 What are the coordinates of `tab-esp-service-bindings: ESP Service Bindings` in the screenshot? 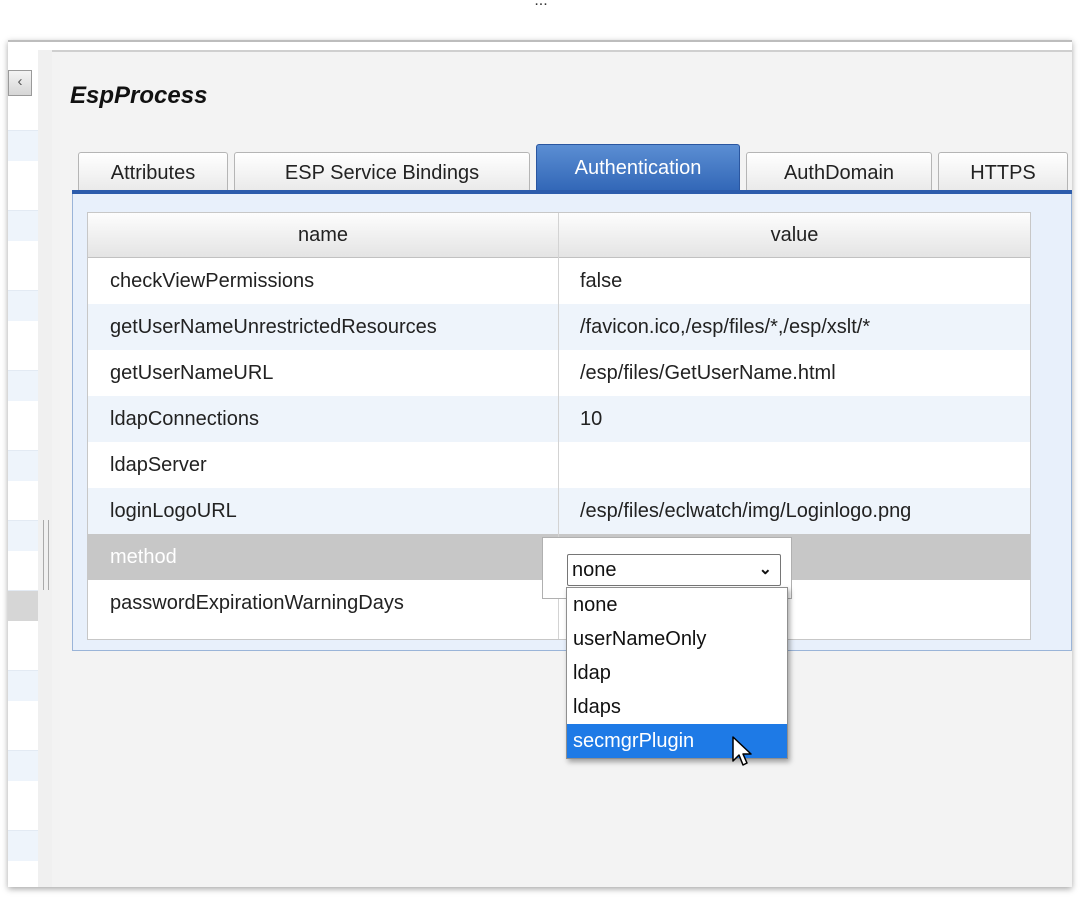 It's located at (382, 172).